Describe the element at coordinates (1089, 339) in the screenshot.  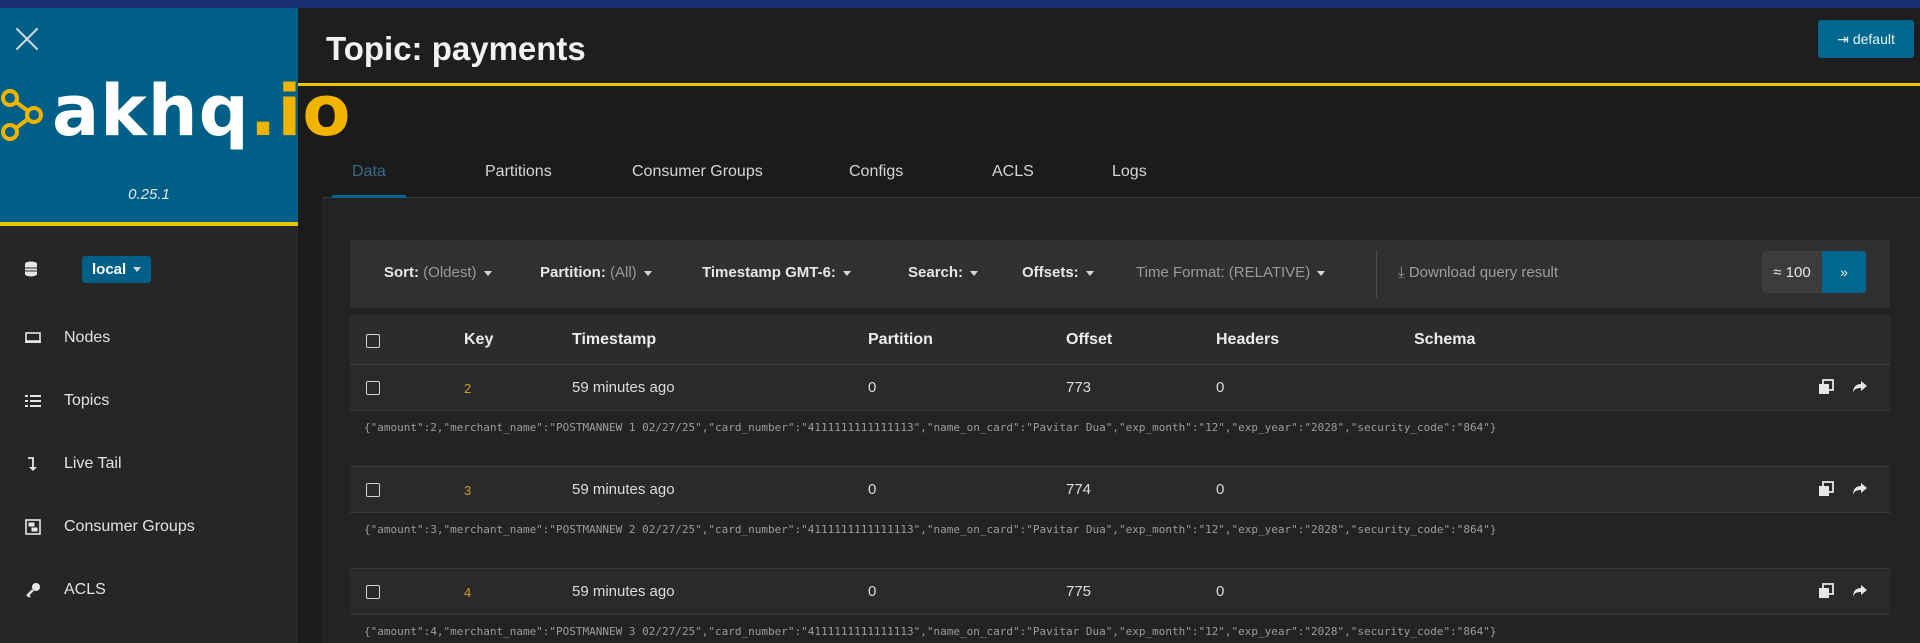
I see `column-header-offset: Offset` at that location.